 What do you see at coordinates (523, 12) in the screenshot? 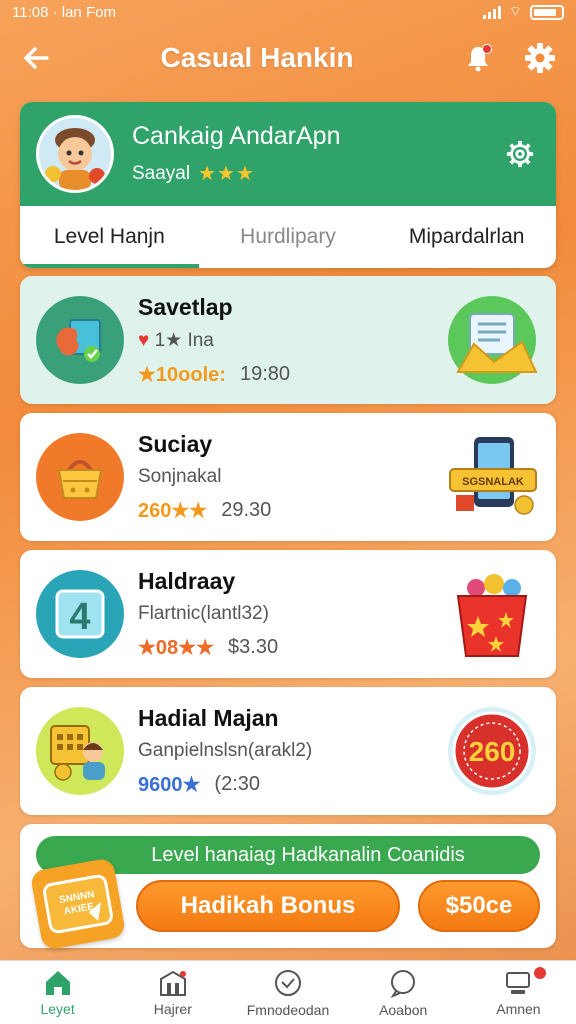
I see `status-icons: ⌔` at bounding box center [523, 12].